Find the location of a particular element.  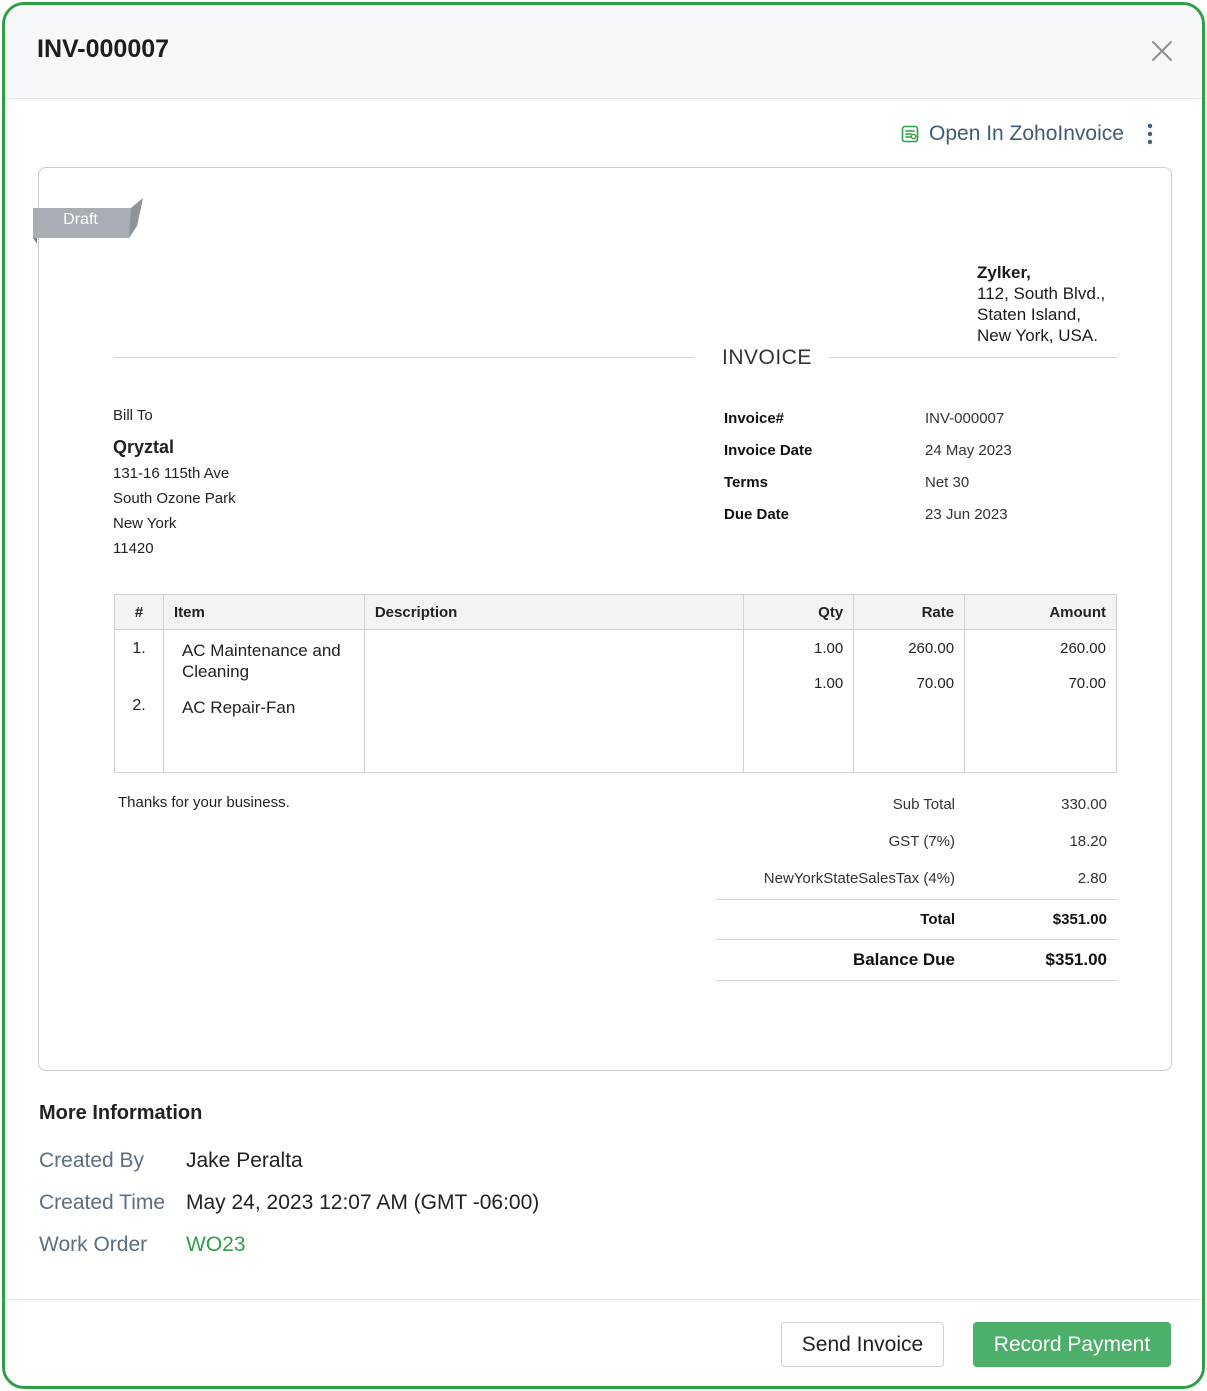

ny-tax-row: NewYorkStateSalesTax (4%) 2.80 is located at coordinates (916, 878).